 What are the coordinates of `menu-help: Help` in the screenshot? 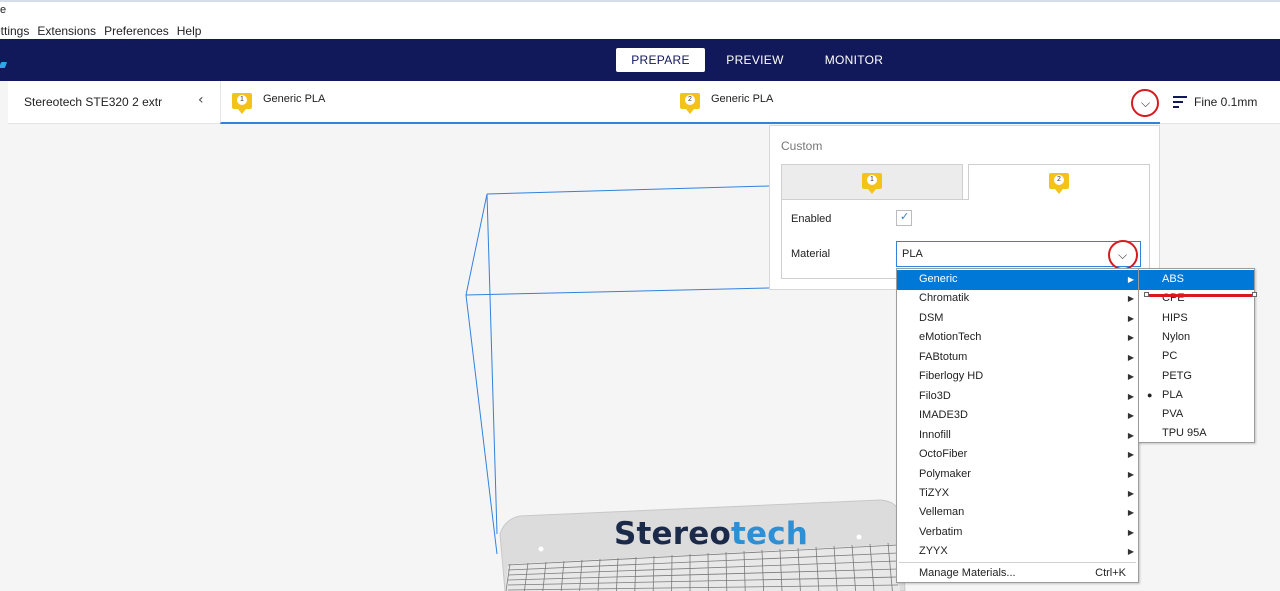 It's located at (189, 31).